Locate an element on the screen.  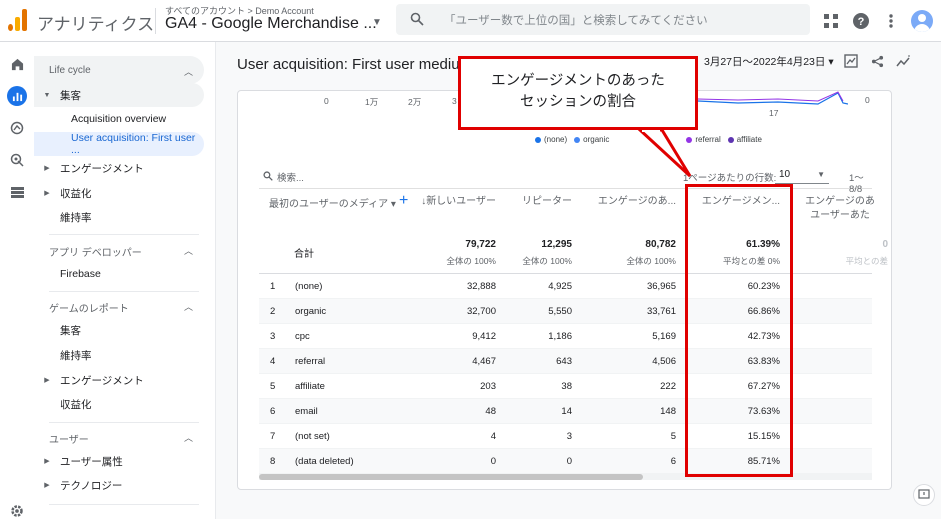
pagination-status: 1～8/8 is located at coordinates (856, 184).